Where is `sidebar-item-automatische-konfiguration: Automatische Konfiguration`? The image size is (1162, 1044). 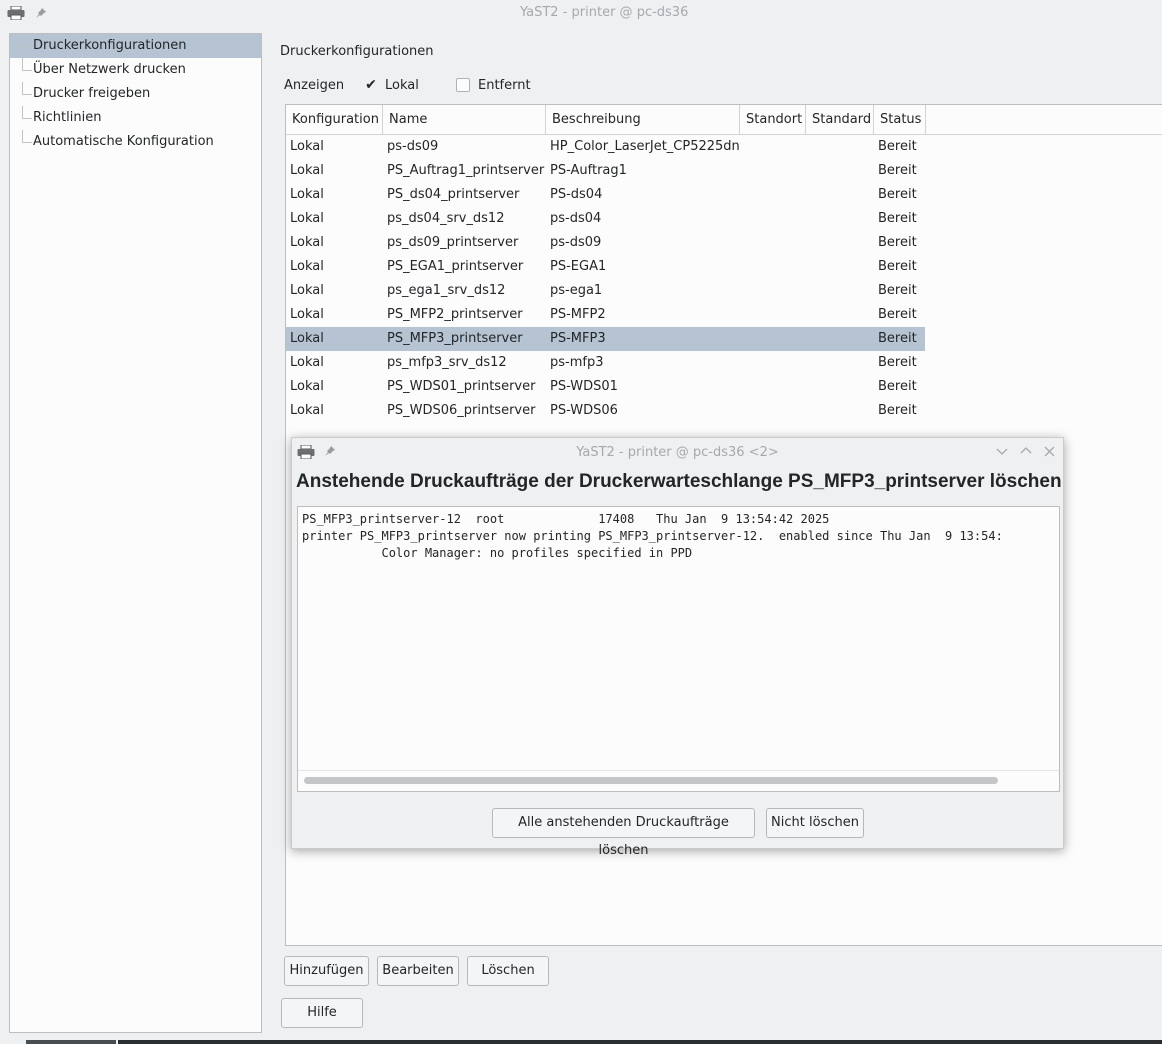 sidebar-item-automatische-konfiguration: Automatische Konfiguration is located at coordinates (135, 142).